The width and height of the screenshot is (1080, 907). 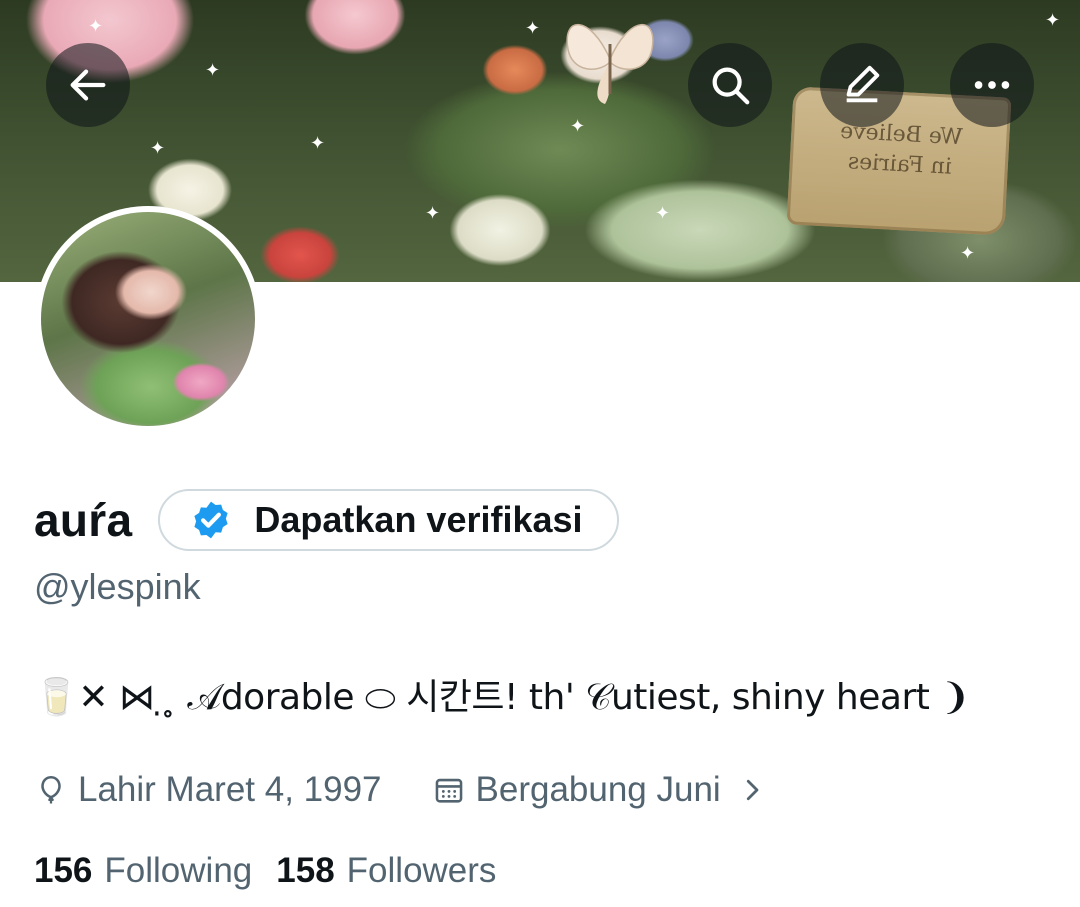 I want to click on followers-count: 158, so click(x=305, y=870).